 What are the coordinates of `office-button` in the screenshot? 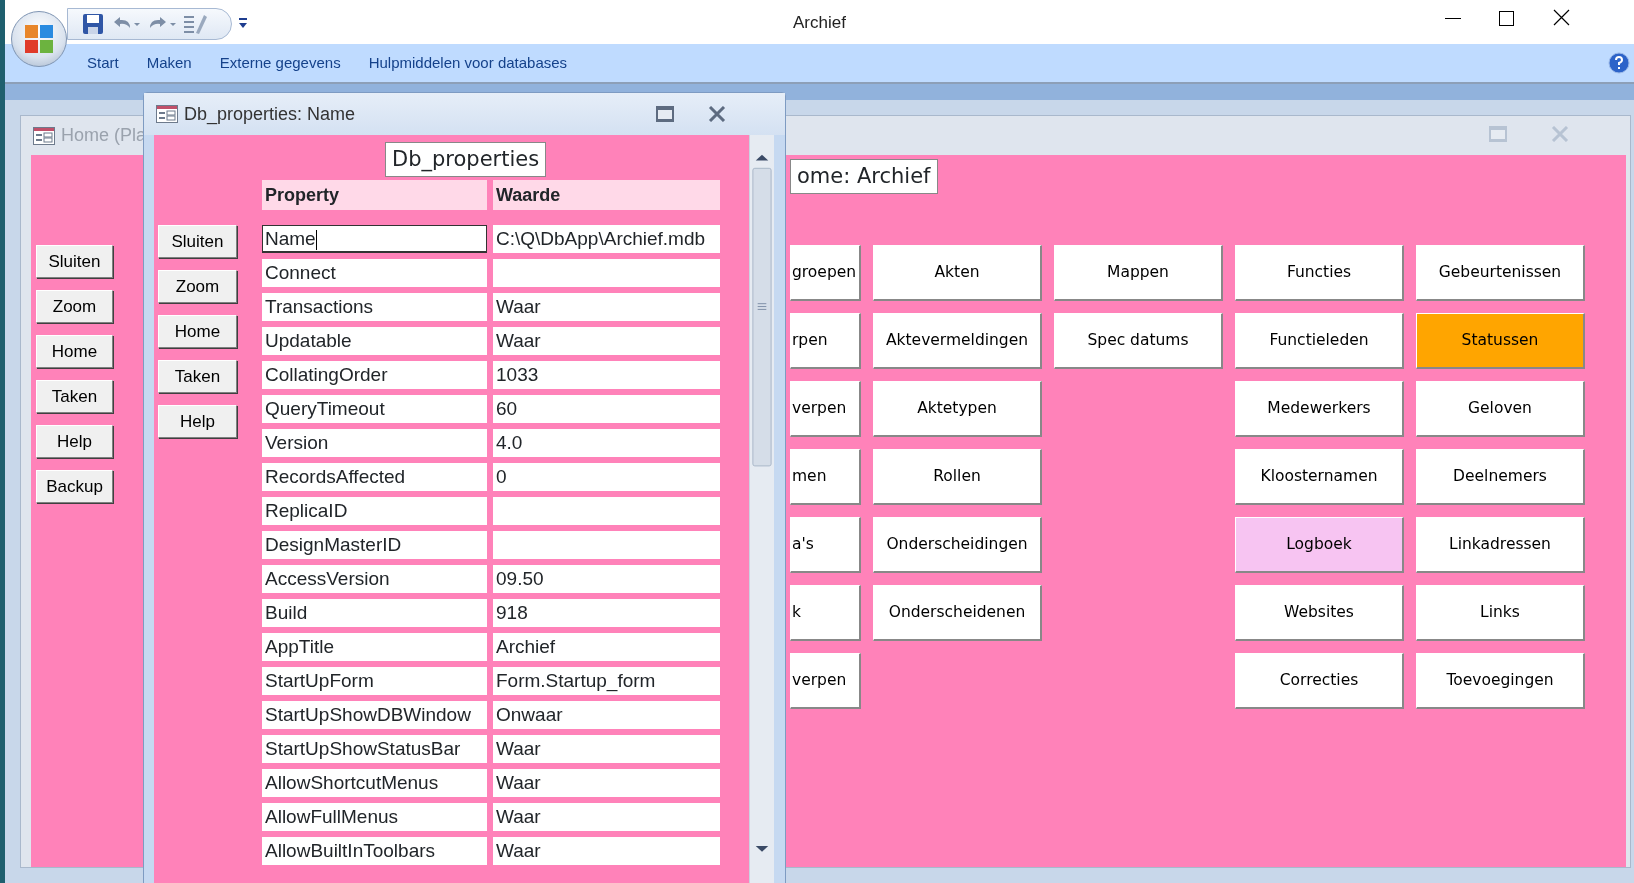 It's located at (39, 39).